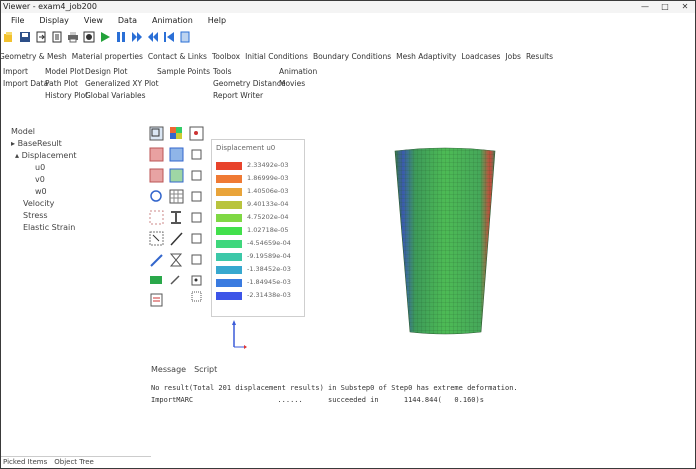 The width and height of the screenshot is (696, 469). I want to click on legend-value: -9.19589e-04, so click(269, 256).